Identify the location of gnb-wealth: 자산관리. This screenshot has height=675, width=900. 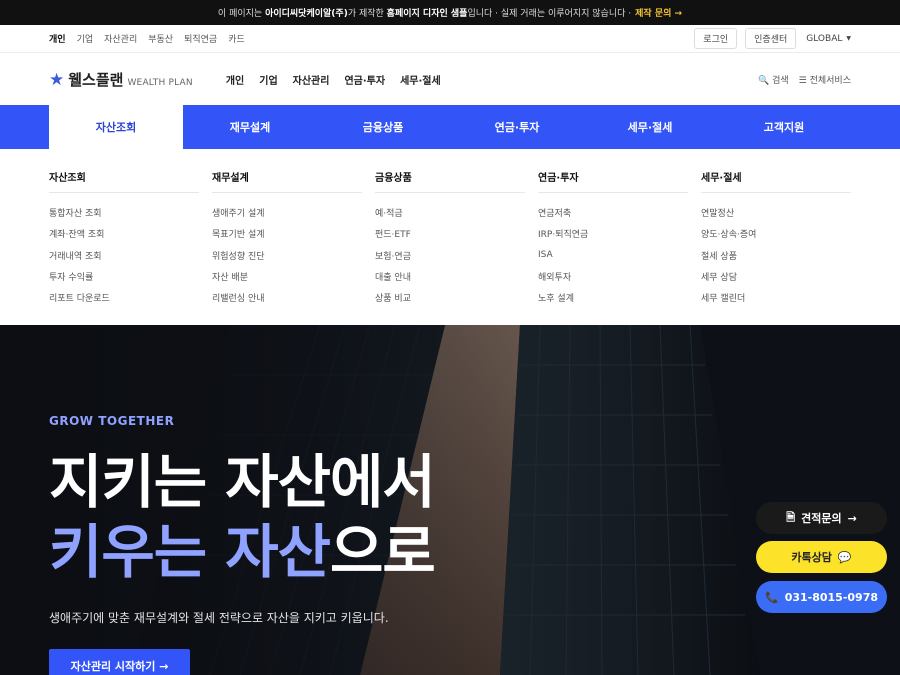
(311, 79).